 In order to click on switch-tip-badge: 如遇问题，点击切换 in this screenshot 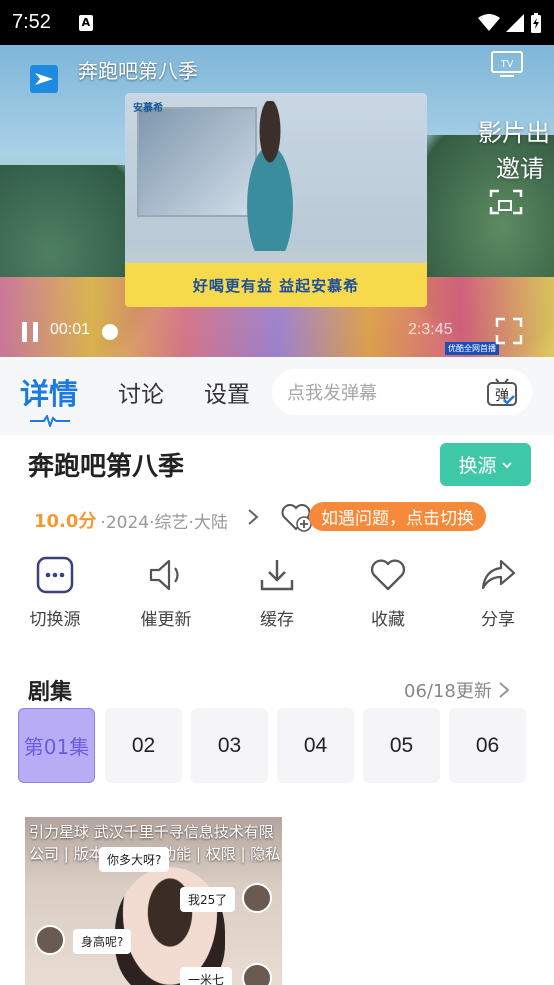, I will do `click(397, 516)`.